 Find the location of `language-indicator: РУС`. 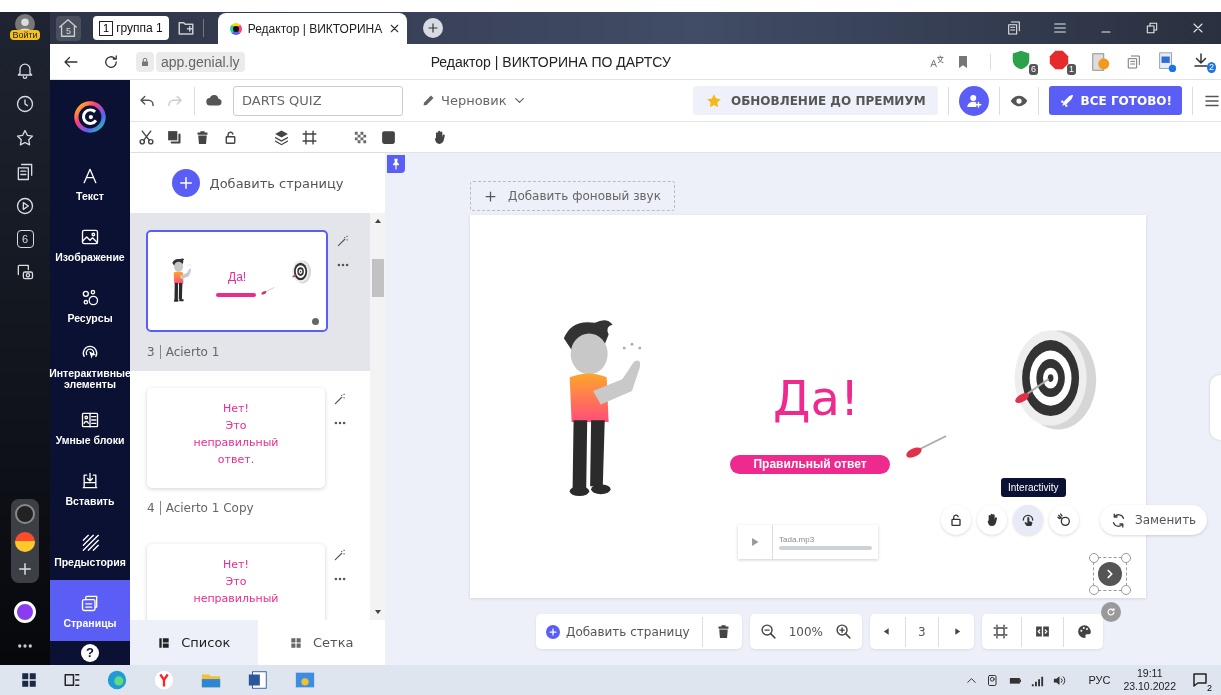

language-indicator: РУС is located at coordinates (1099, 680).